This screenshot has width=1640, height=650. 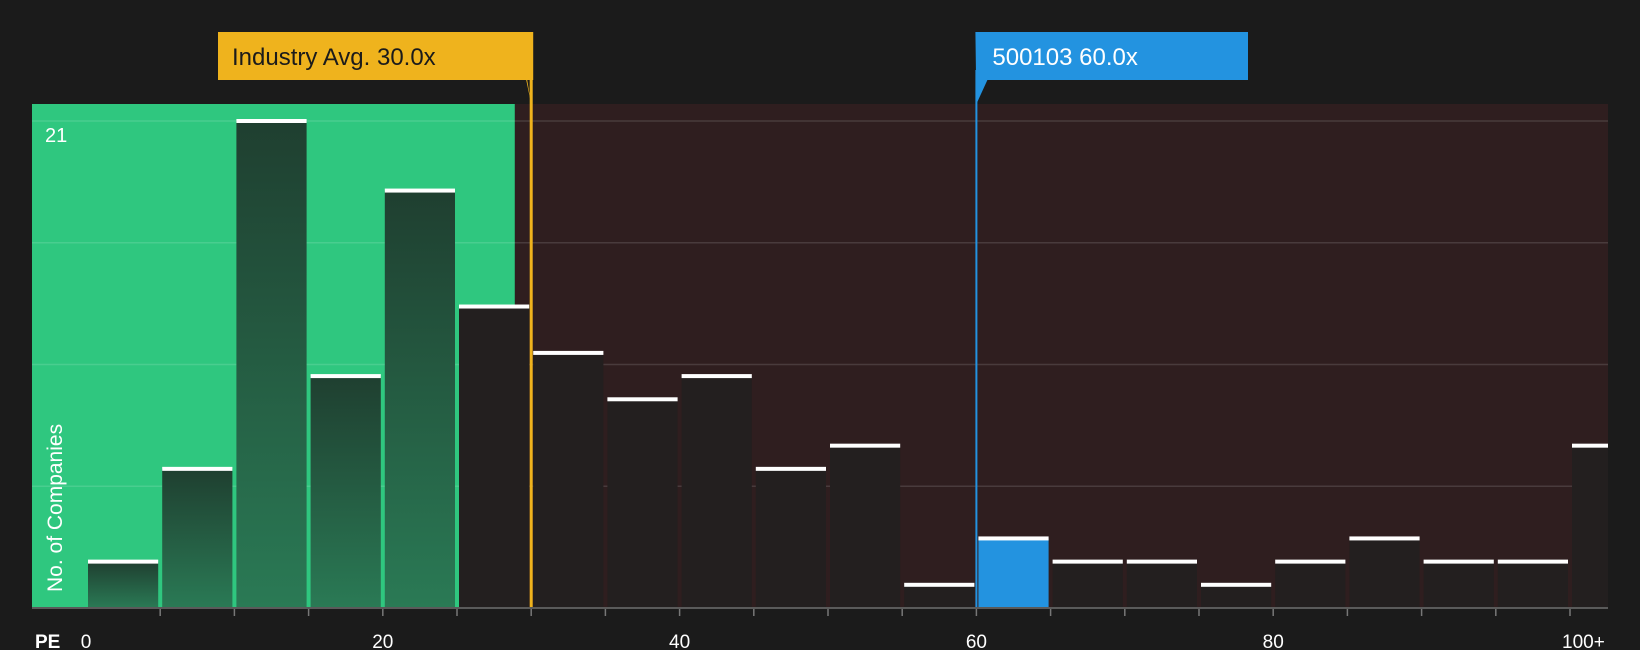 I want to click on x-tick-label: 40, so click(x=679, y=641).